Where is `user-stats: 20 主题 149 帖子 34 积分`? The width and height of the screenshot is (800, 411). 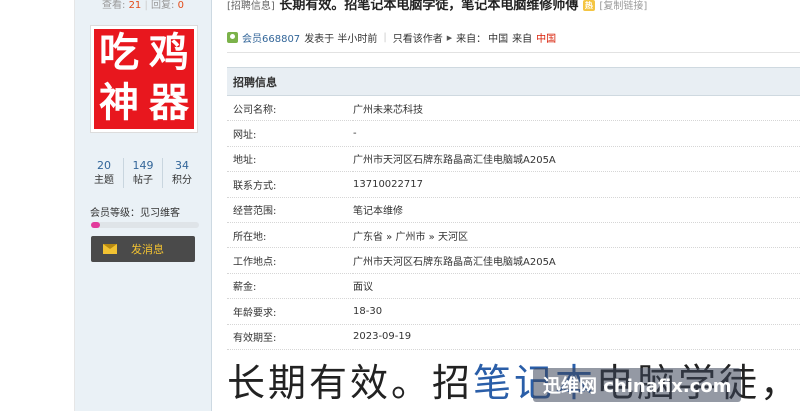
user-stats: 20 主题 149 帖子 34 积分 is located at coordinates (143, 173).